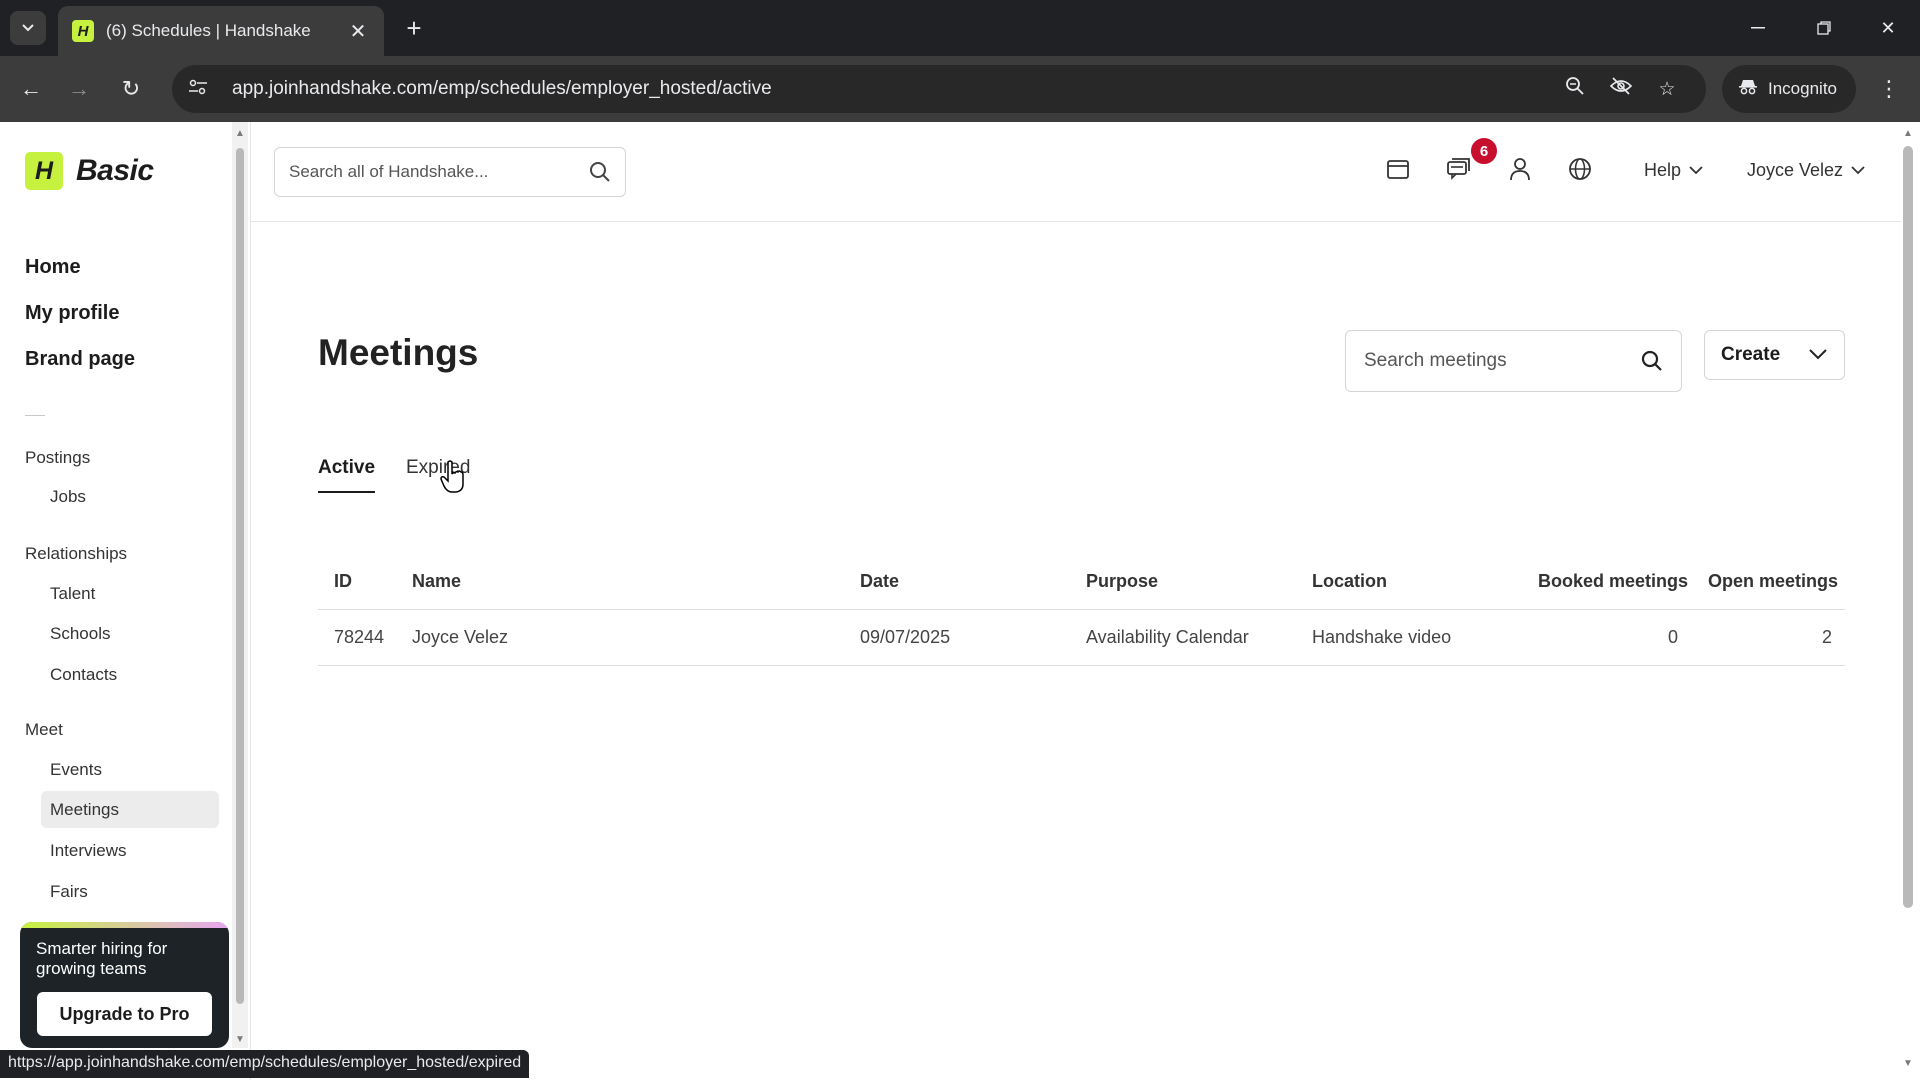  Describe the element at coordinates (1802, 88) in the screenshot. I see `incognito-label: Incognito` at that location.